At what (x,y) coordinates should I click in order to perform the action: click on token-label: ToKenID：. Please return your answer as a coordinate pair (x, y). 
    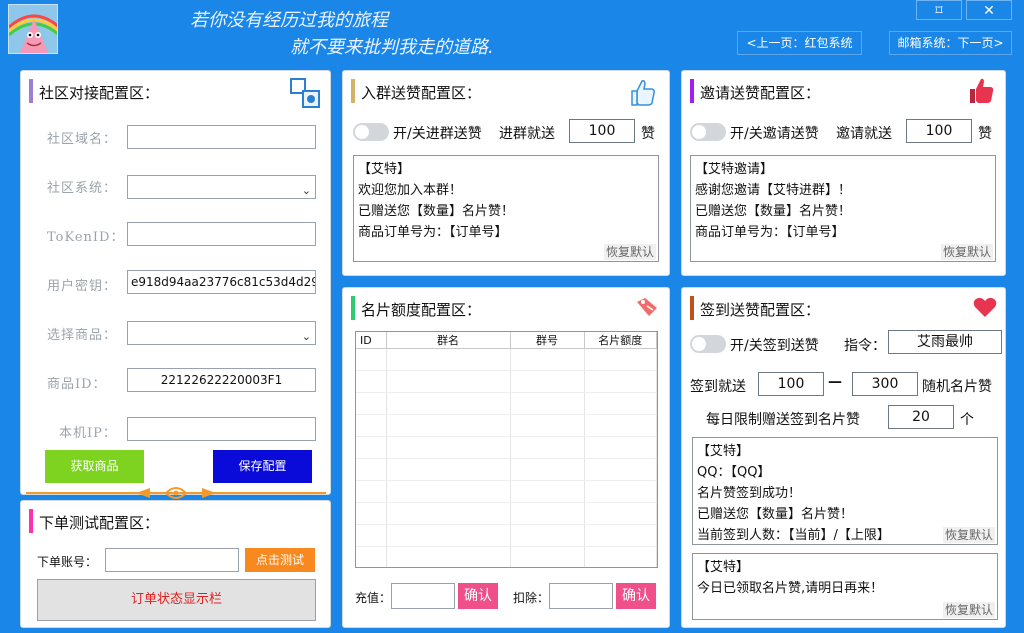
    Looking at the image, I should click on (86, 237).